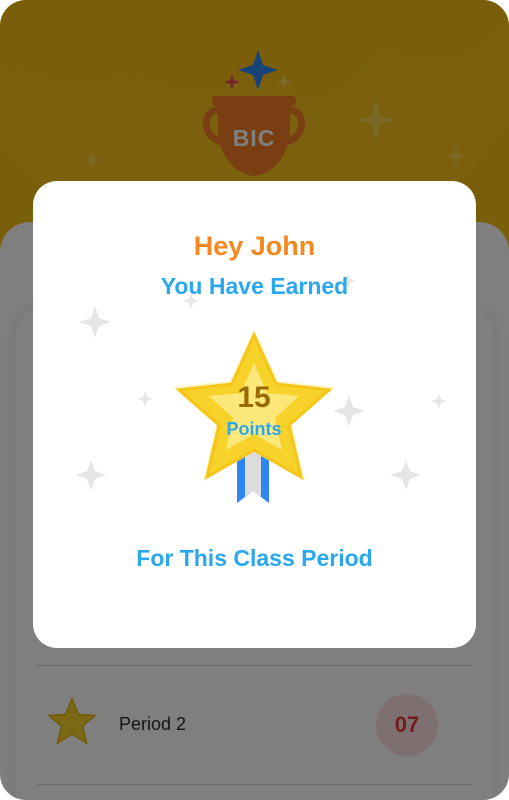  I want to click on star-medal-icon, so click(254, 416).